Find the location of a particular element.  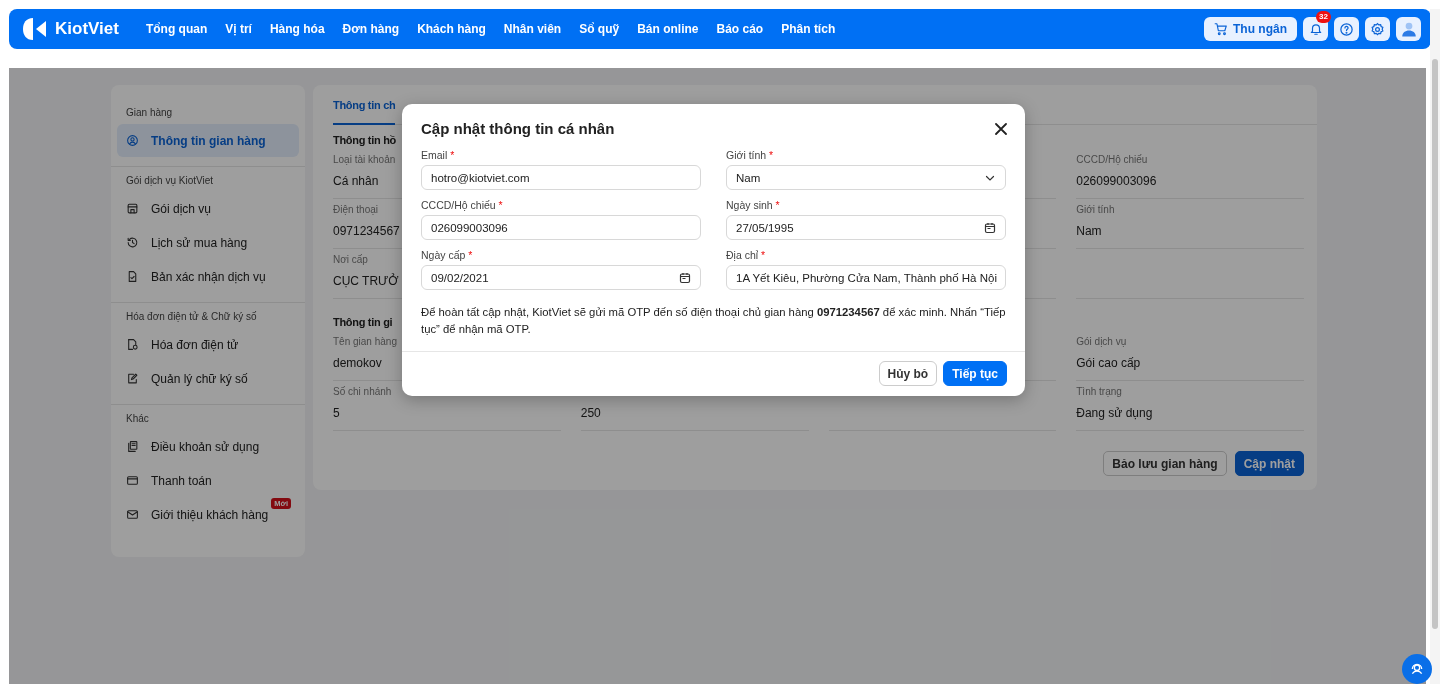

field-label: Gói dịch vụ is located at coordinates (1101, 342).